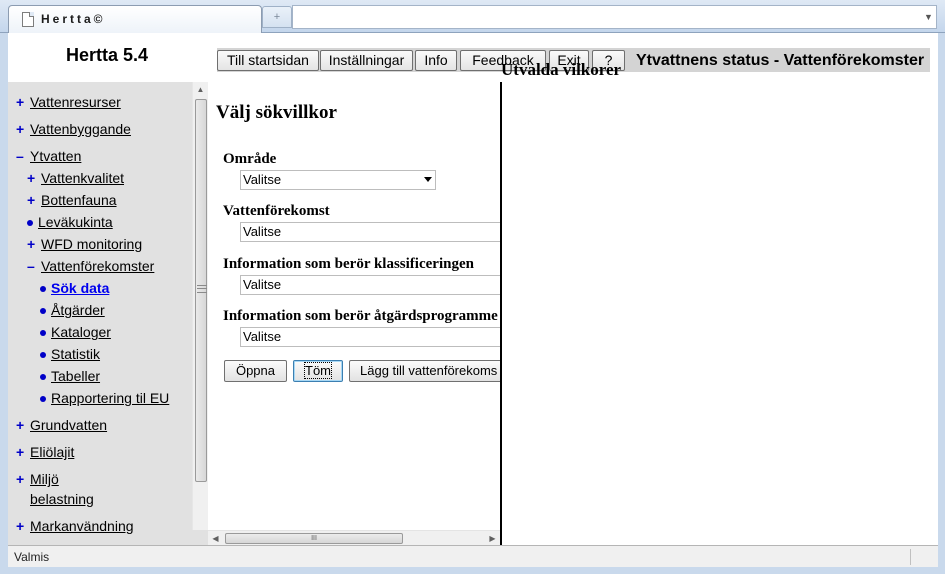  What do you see at coordinates (370, 232) in the screenshot?
I see `water-body-select: Valitse` at bounding box center [370, 232].